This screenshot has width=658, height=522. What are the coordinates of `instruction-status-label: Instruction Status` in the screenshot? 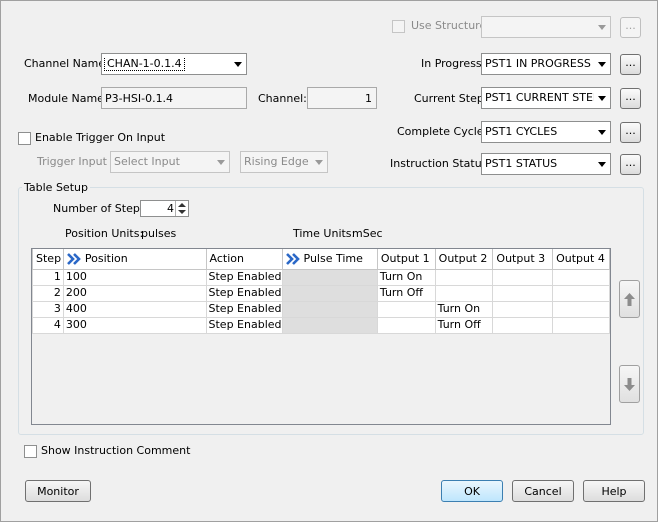 It's located at (439, 163).